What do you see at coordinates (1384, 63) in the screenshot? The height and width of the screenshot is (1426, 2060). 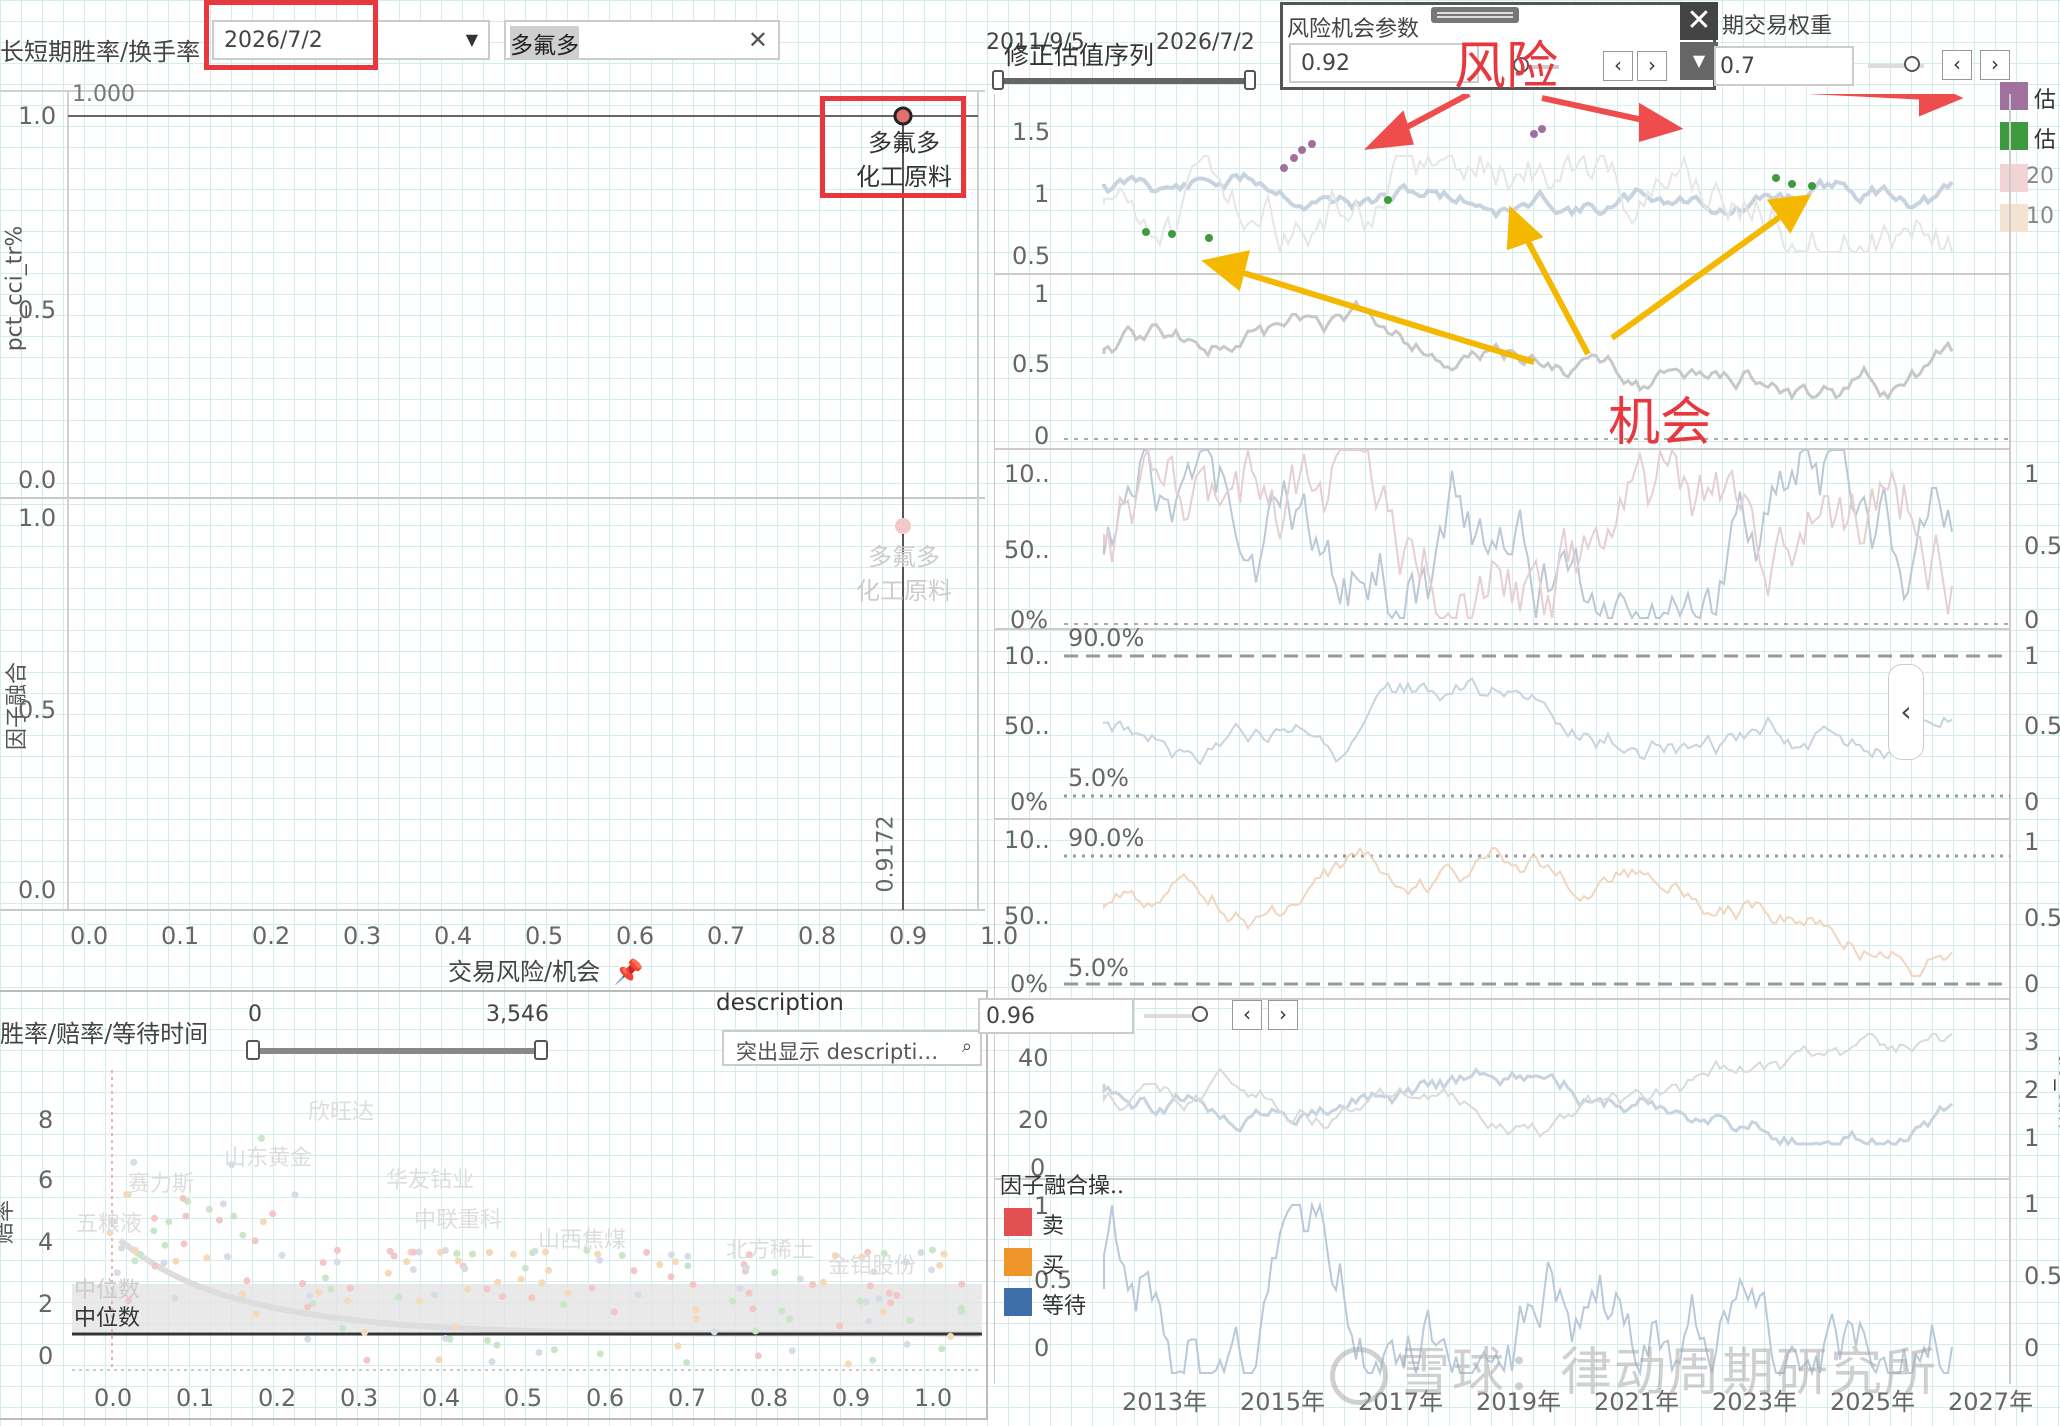 I see `param-input: 0.92` at bounding box center [1384, 63].